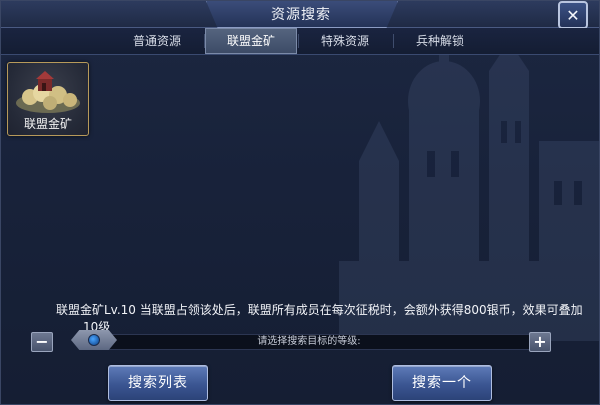 The height and width of the screenshot is (405, 600). What do you see at coordinates (442, 383) in the screenshot?
I see `search-one-button: 搜索一个` at bounding box center [442, 383].